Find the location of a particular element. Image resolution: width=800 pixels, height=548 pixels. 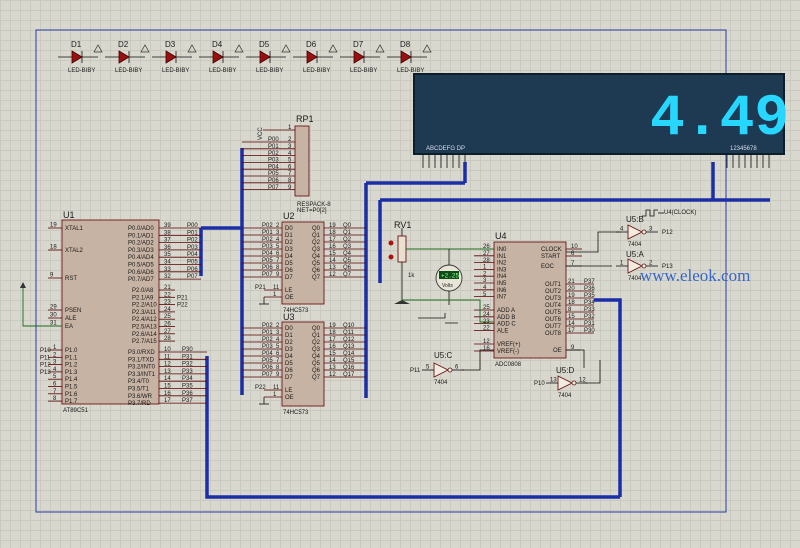

display-segment-label: ABCDEFG DP is located at coordinates (445, 149).